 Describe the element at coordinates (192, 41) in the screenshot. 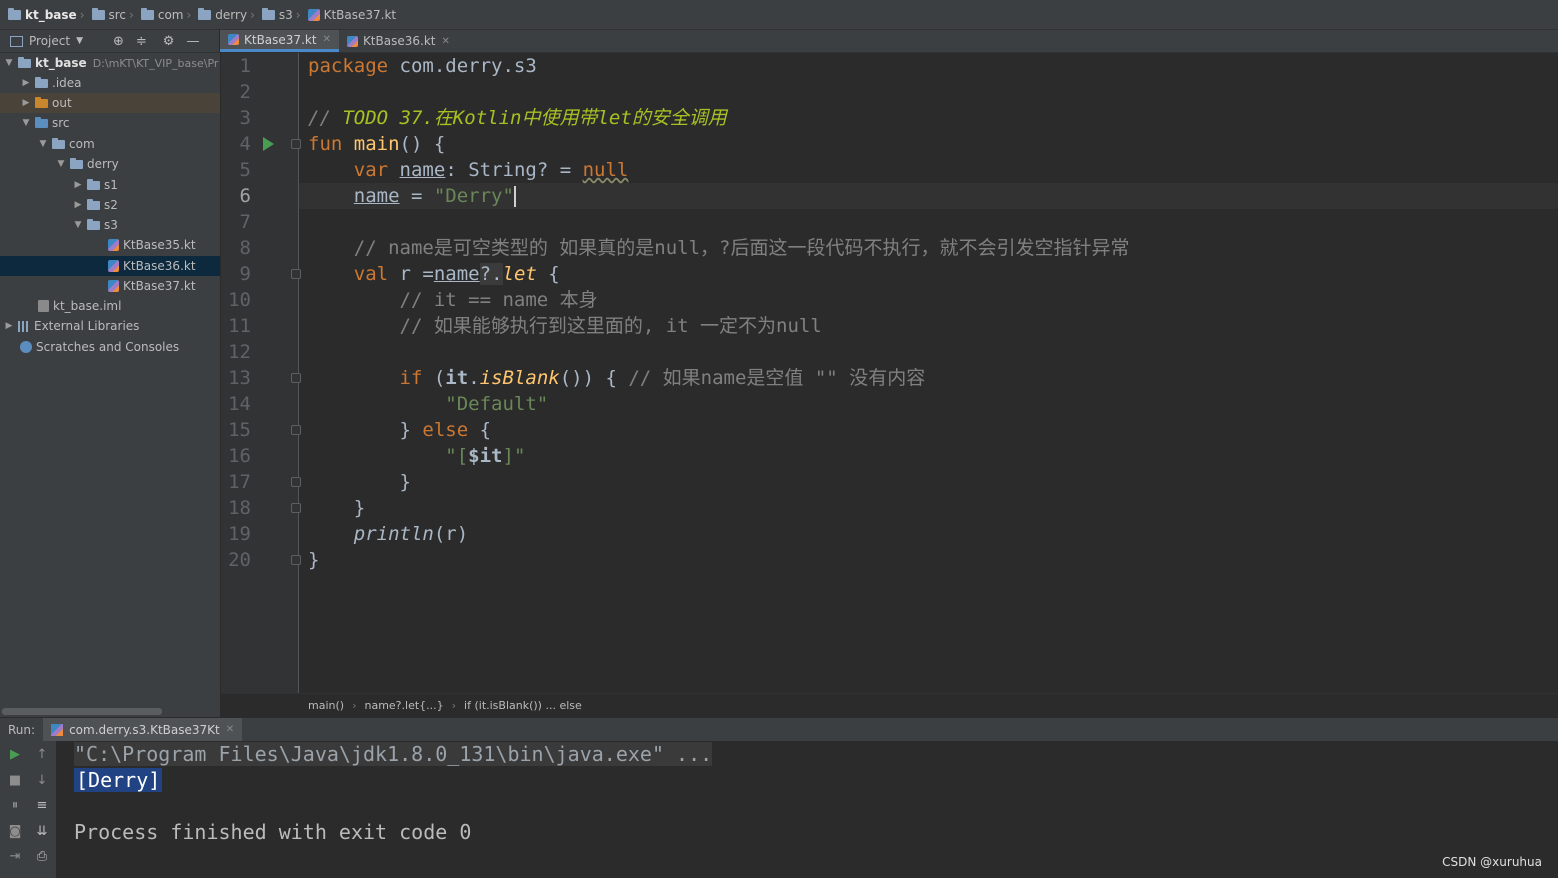

I see `hide-panel-icon: —` at that location.